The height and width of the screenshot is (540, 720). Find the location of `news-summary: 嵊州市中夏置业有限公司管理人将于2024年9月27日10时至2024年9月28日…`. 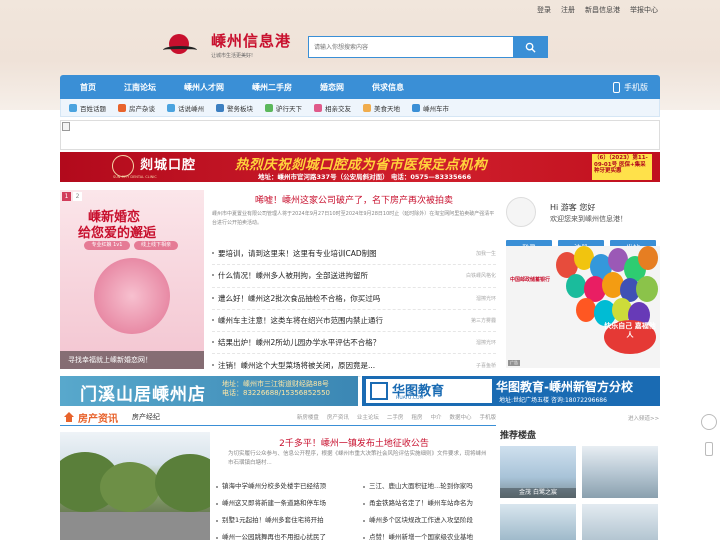

news-summary: 嵊州市中夏置业有限公司管理人将于2024年9月27日10时至2024年9月28日… is located at coordinates (353, 218).